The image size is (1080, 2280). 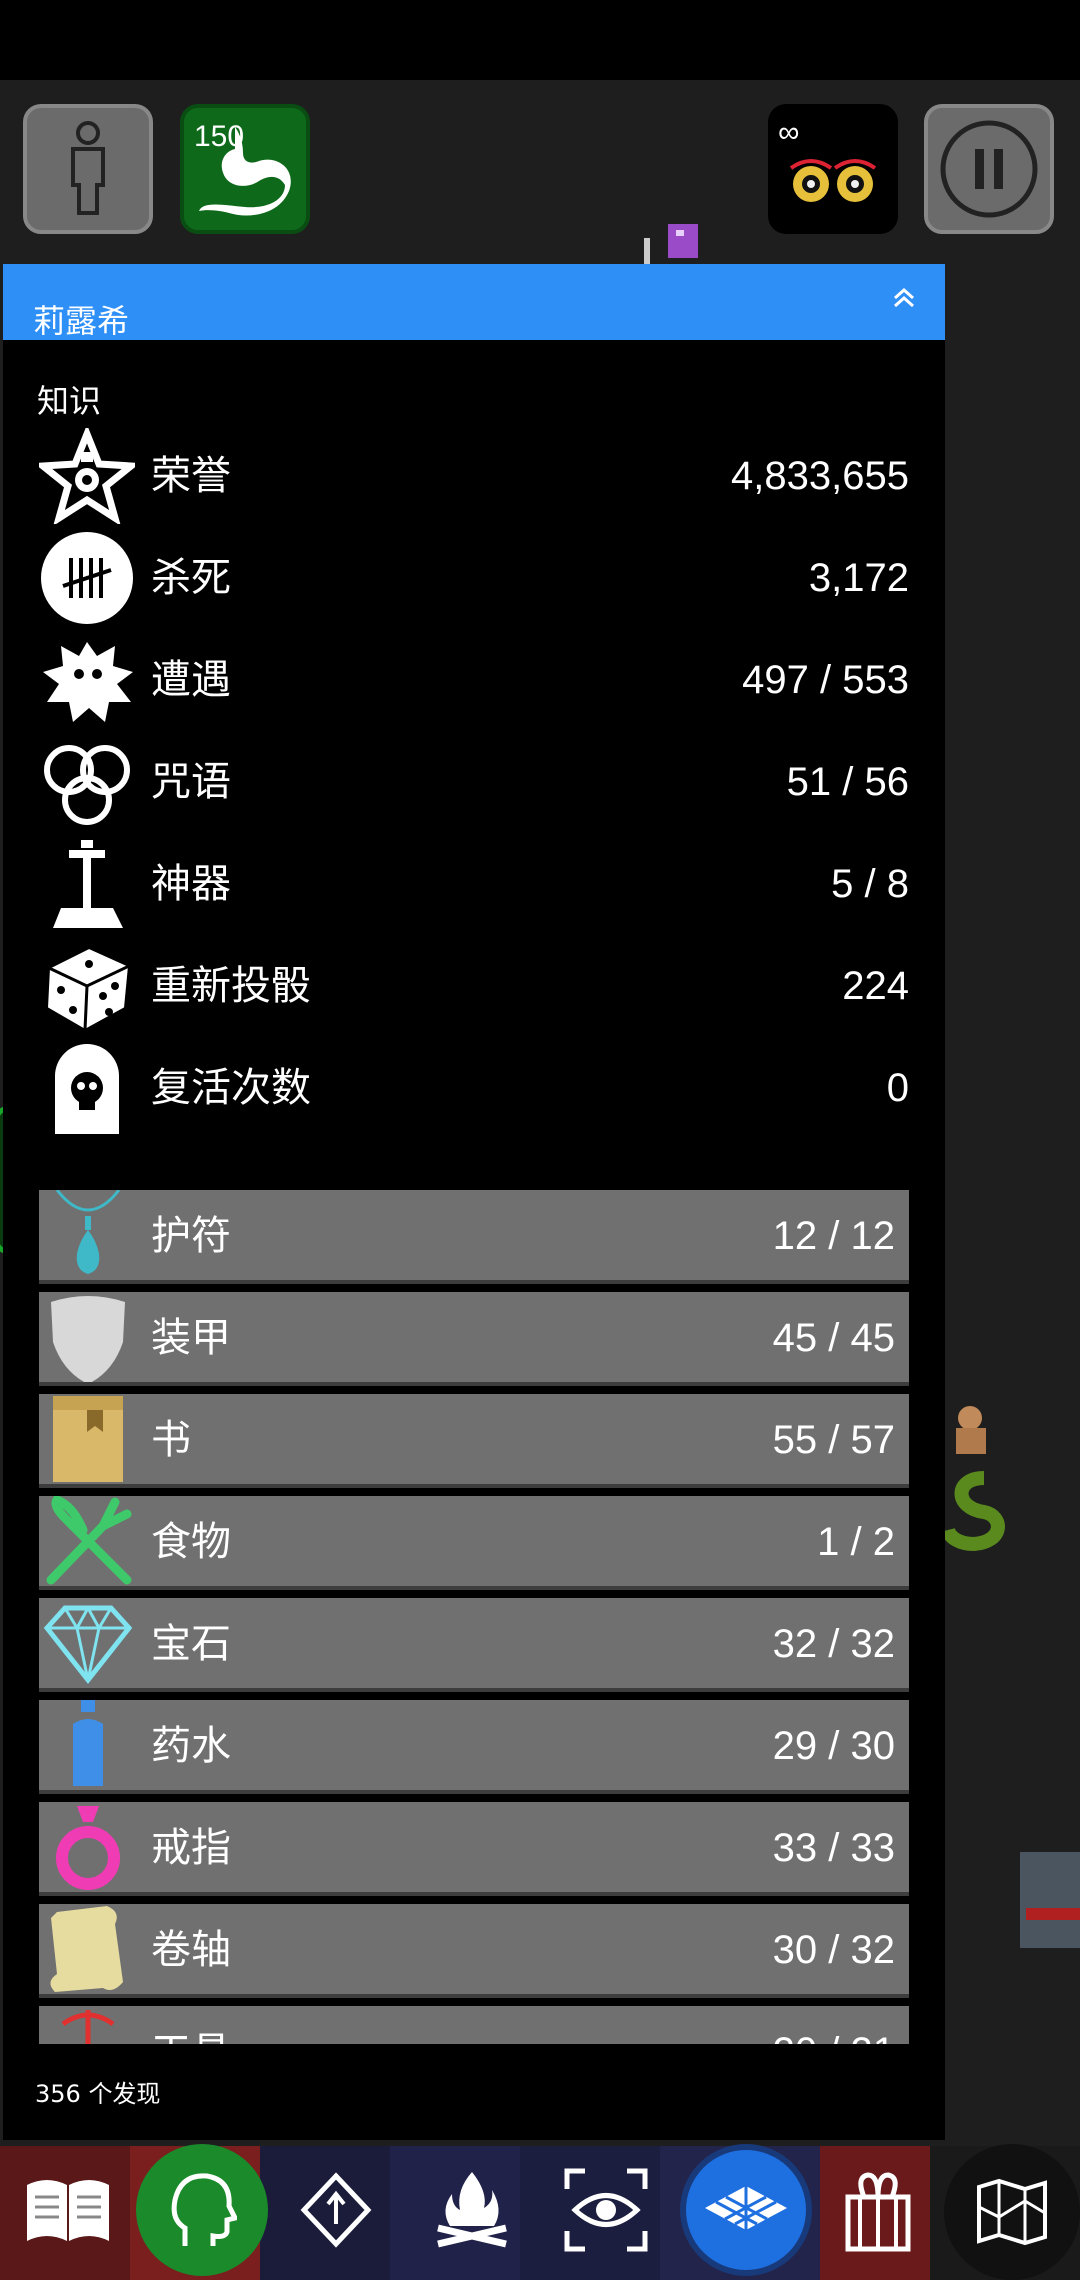 I want to click on stat-value: 51 / 56, so click(x=847, y=782).